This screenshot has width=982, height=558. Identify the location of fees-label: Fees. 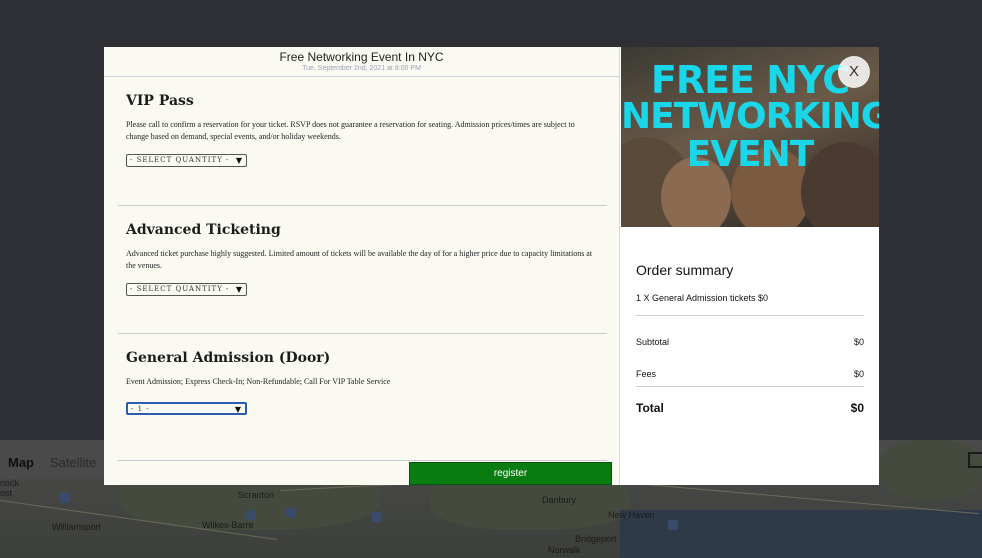
(646, 374).